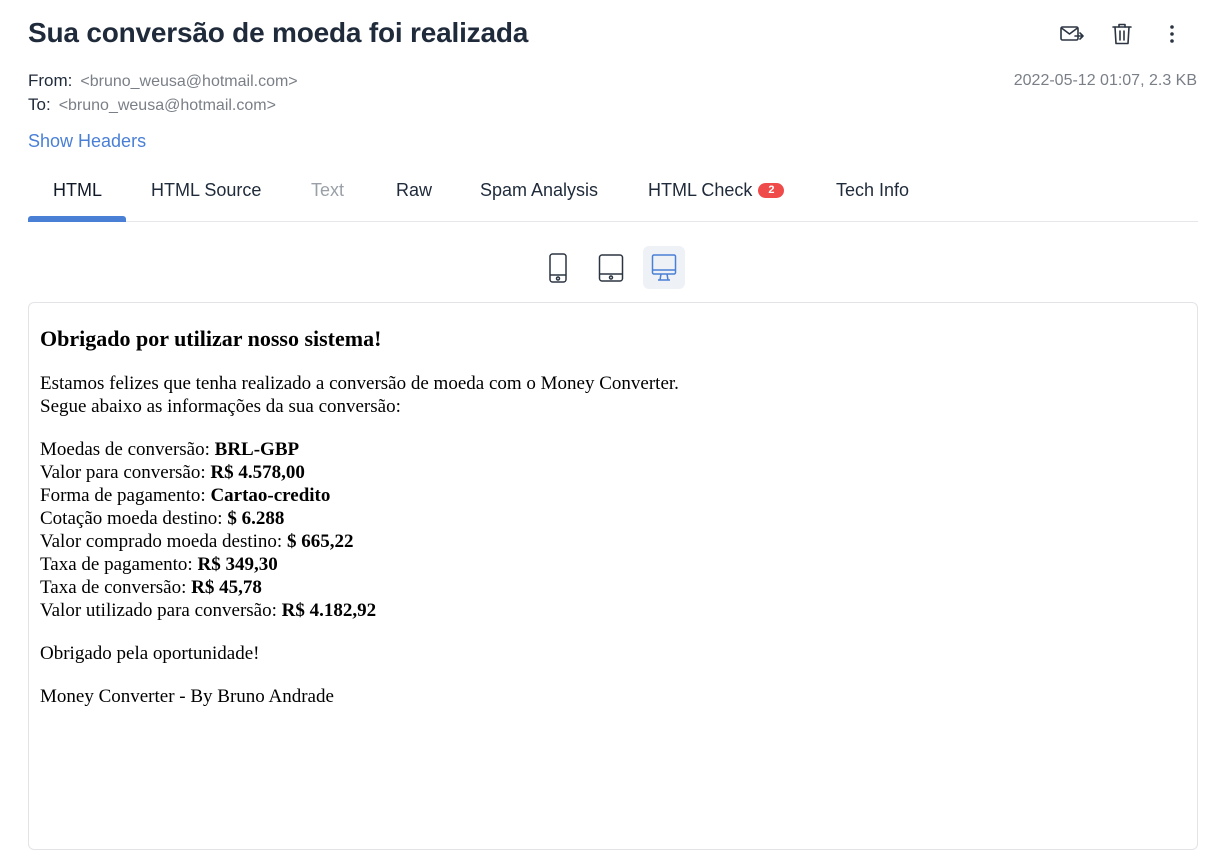 This screenshot has height=860, width=1222. Describe the element at coordinates (270, 495) in the screenshot. I see `detail-value: Cartao-credito` at that location.